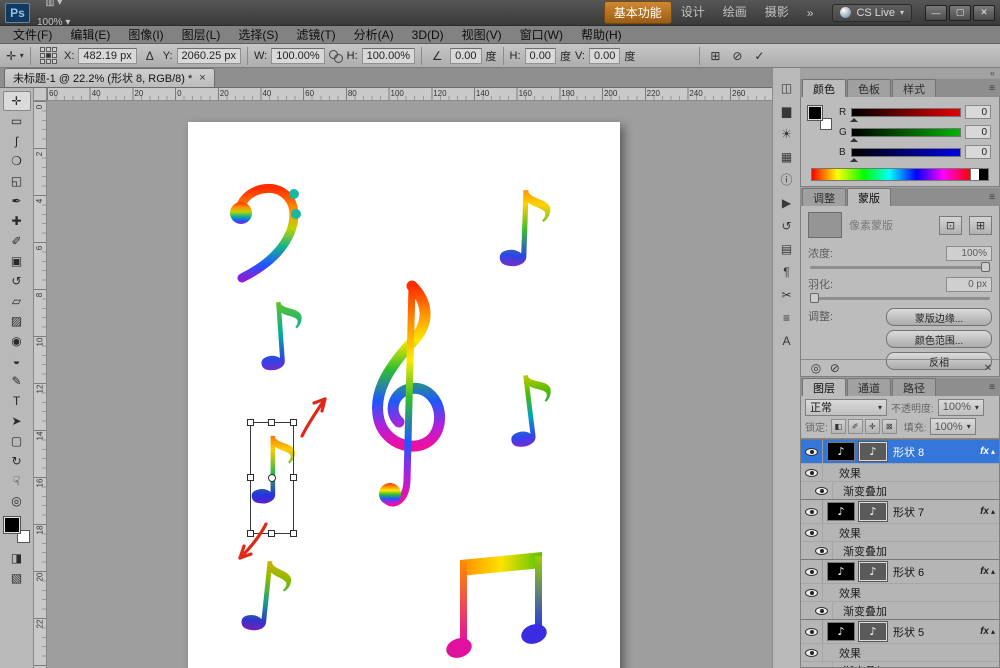 The width and height of the screenshot is (1000, 668). What do you see at coordinates (787, 294) in the screenshot?
I see `clone-source-panel-icon: ✂` at bounding box center [787, 294].